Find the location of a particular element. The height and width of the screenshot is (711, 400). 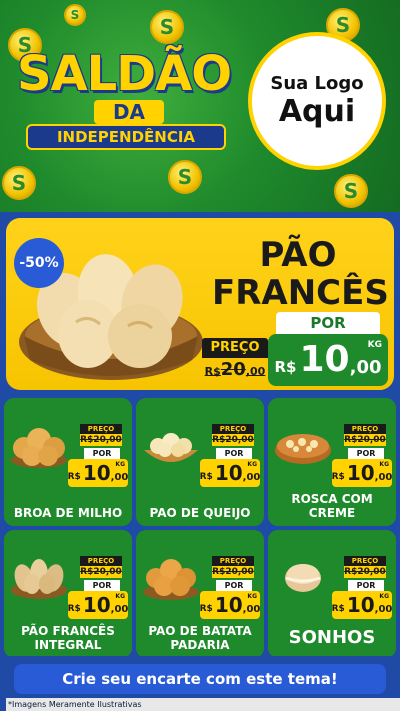

logo-text-line2: Aqui is located at coordinates (317, 111).